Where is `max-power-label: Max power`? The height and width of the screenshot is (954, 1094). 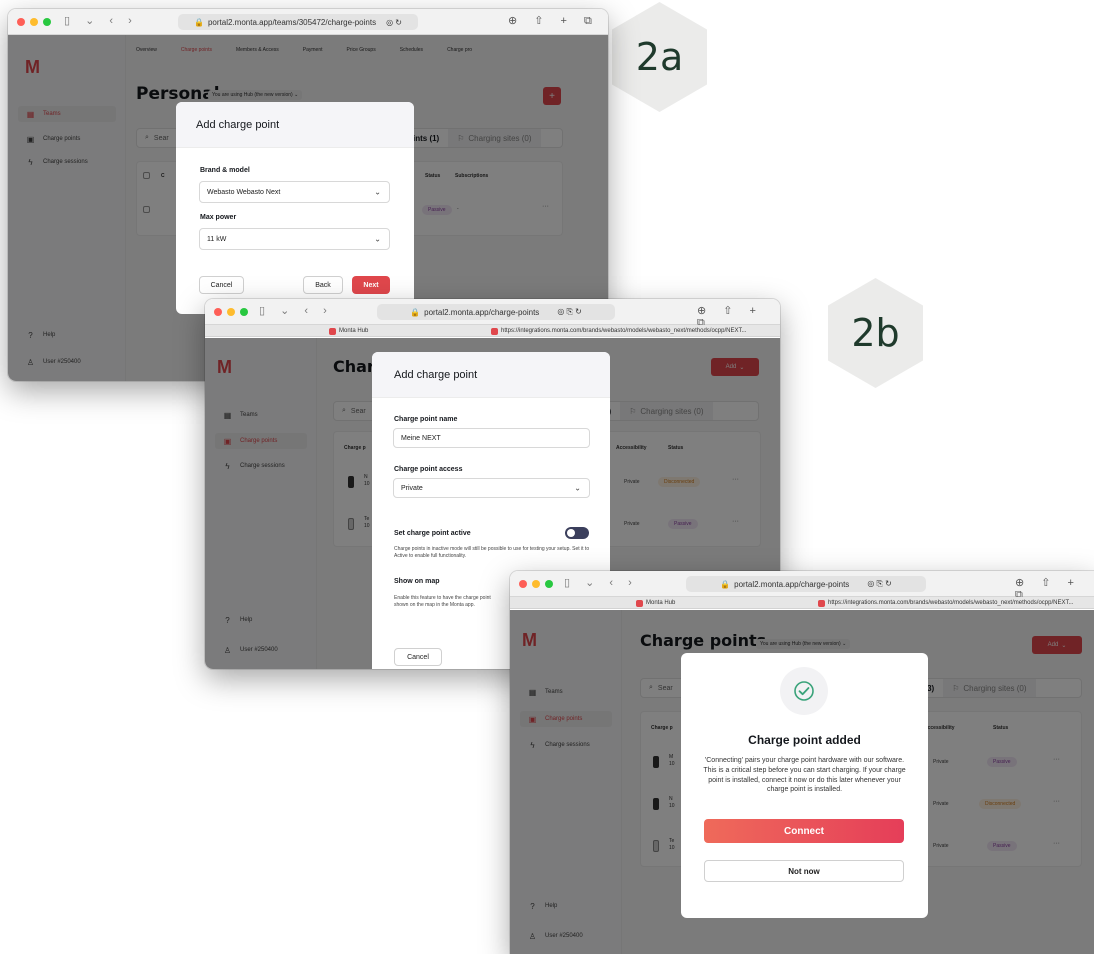
max-power-label: Max power is located at coordinates (218, 217).